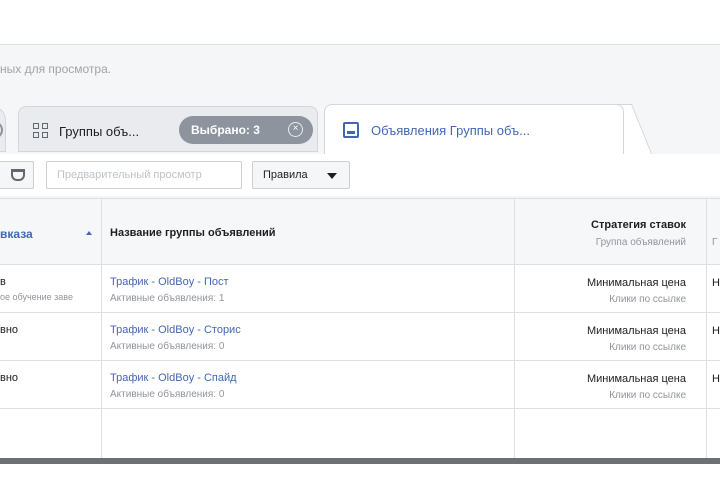 The width and height of the screenshot is (720, 480). I want to click on header-next-sub: Г, so click(715, 242).